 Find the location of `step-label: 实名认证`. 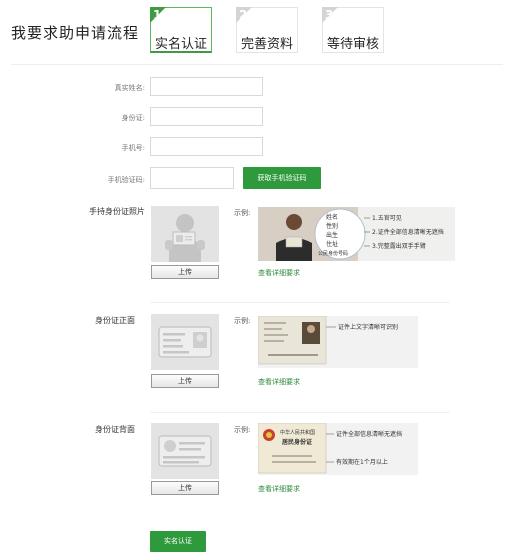

step-label: 实名认证 is located at coordinates (180, 44).